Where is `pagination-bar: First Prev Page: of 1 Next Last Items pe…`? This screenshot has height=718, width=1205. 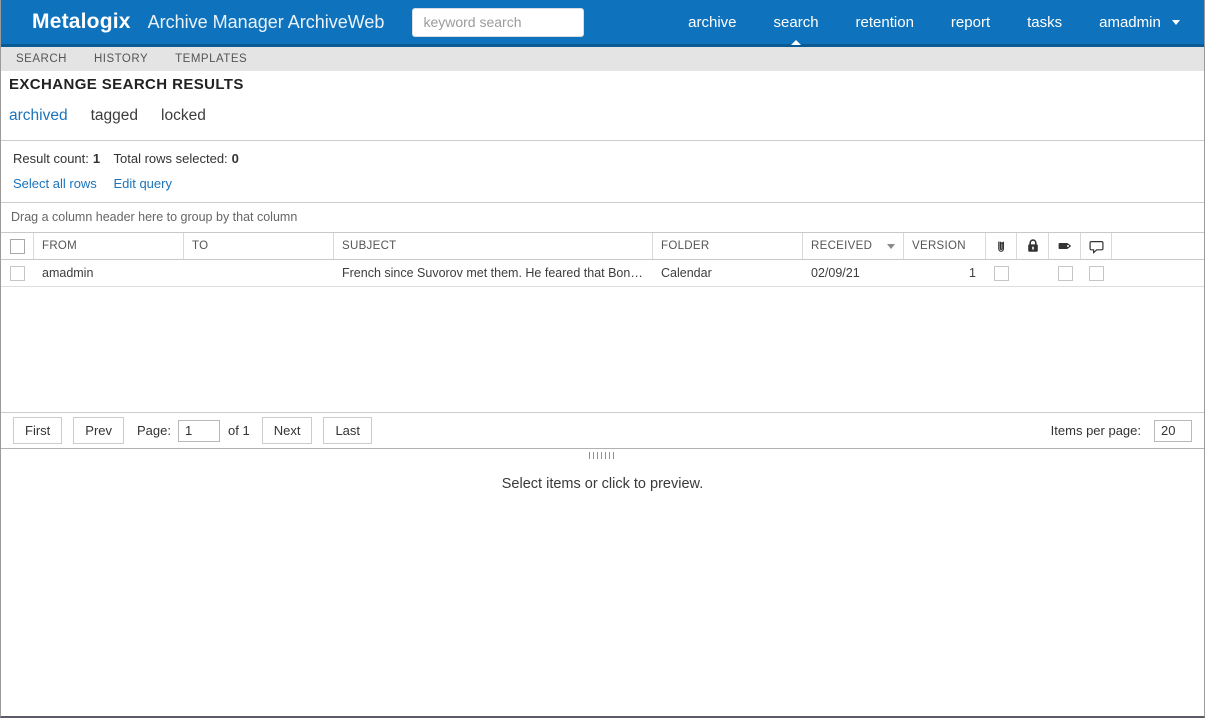 pagination-bar: First Prev Page: of 1 Next Last Items pe… is located at coordinates (602, 430).